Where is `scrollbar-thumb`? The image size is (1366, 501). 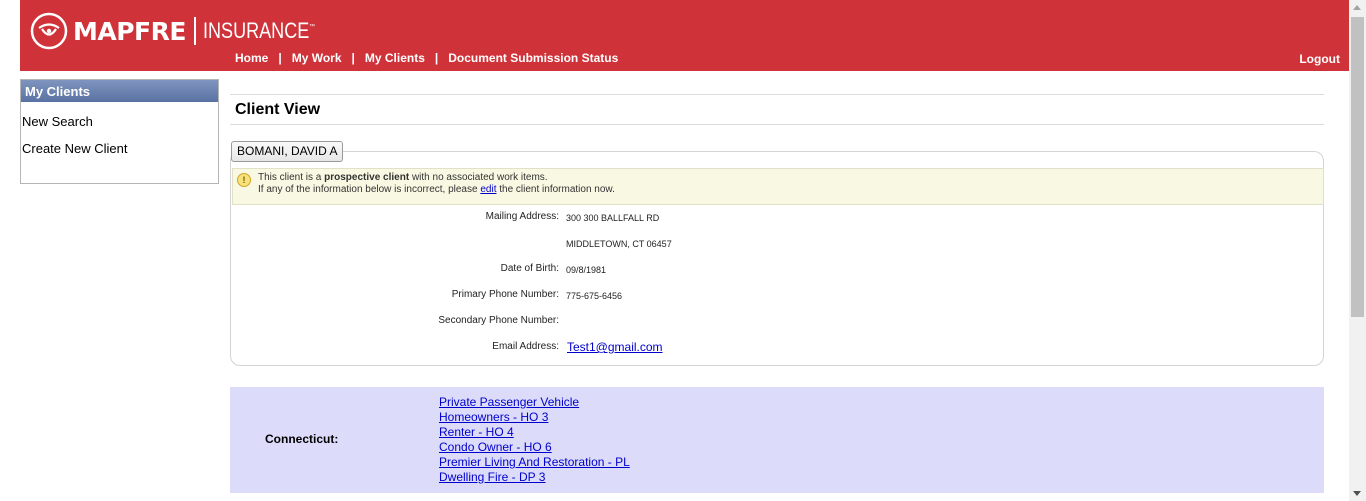 scrollbar-thumb is located at coordinates (1357, 167).